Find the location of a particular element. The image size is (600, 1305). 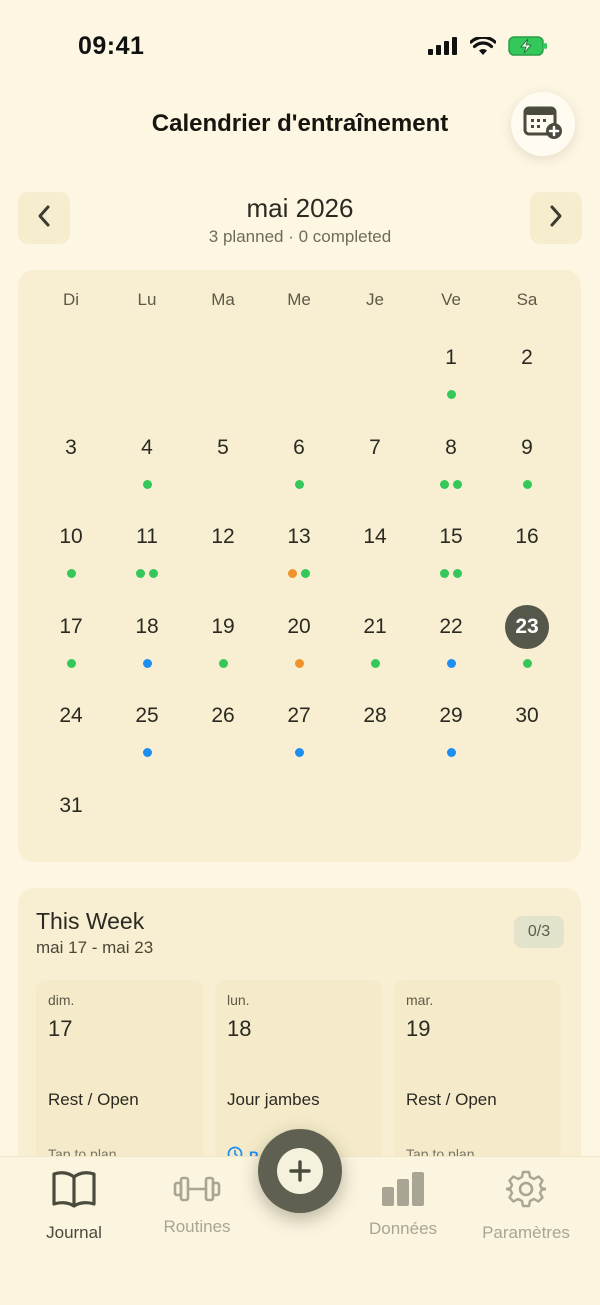

day-number: 26 is located at coordinates (223, 716).